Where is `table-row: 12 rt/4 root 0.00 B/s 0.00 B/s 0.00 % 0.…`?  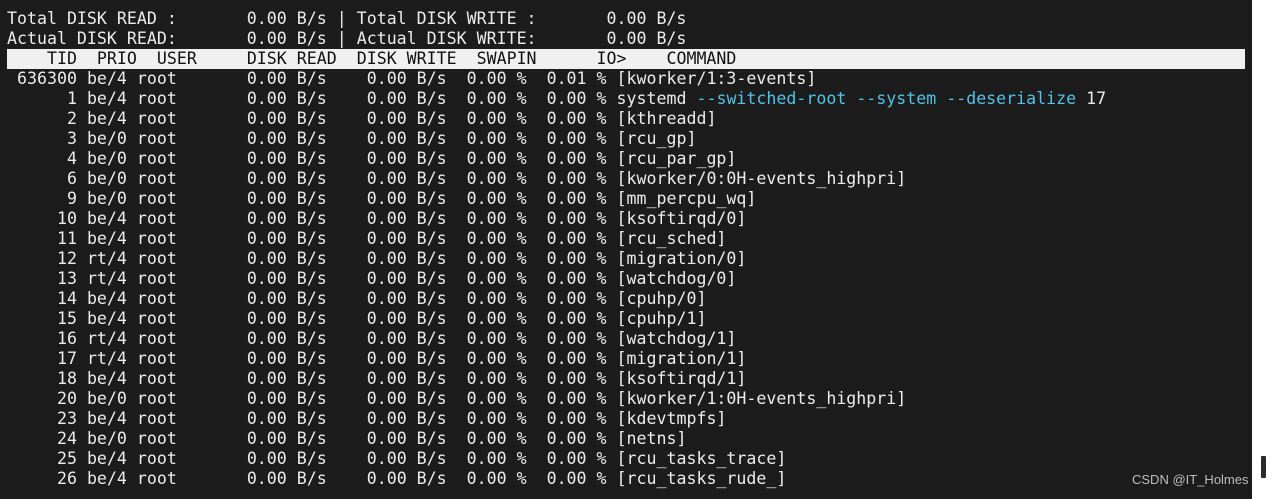 table-row: 12 rt/4 root 0.00 B/s 0.00 B/s 0.00 % 0.… is located at coordinates (376, 259).